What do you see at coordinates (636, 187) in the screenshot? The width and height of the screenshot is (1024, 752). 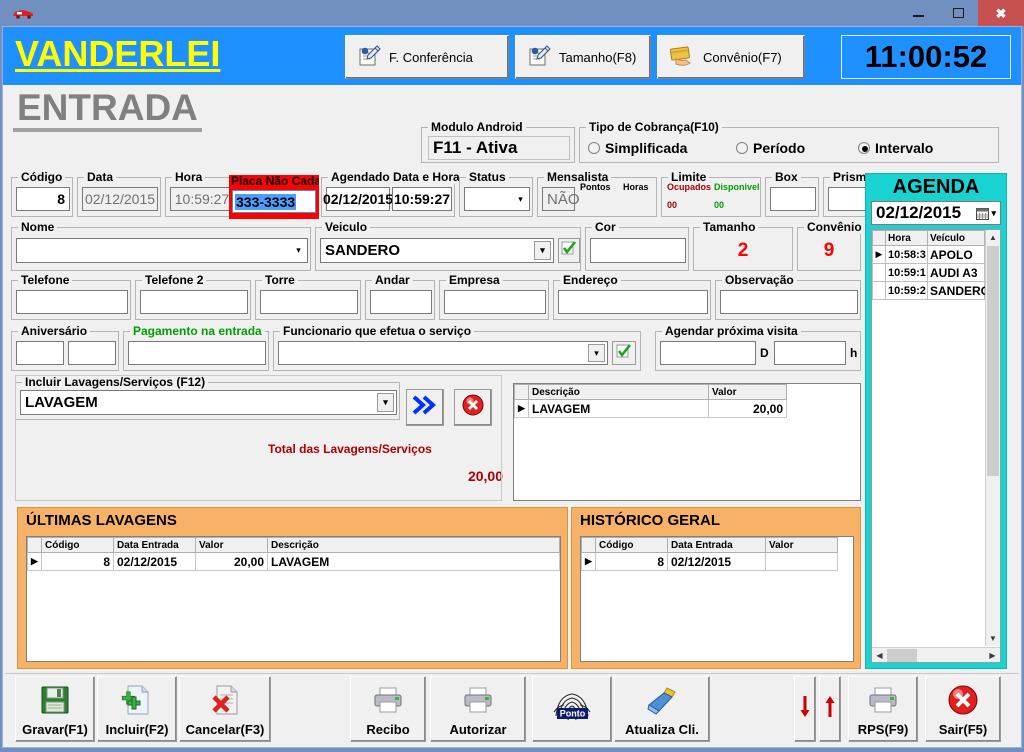 I see `mensalista-horas-label: Horas` at bounding box center [636, 187].